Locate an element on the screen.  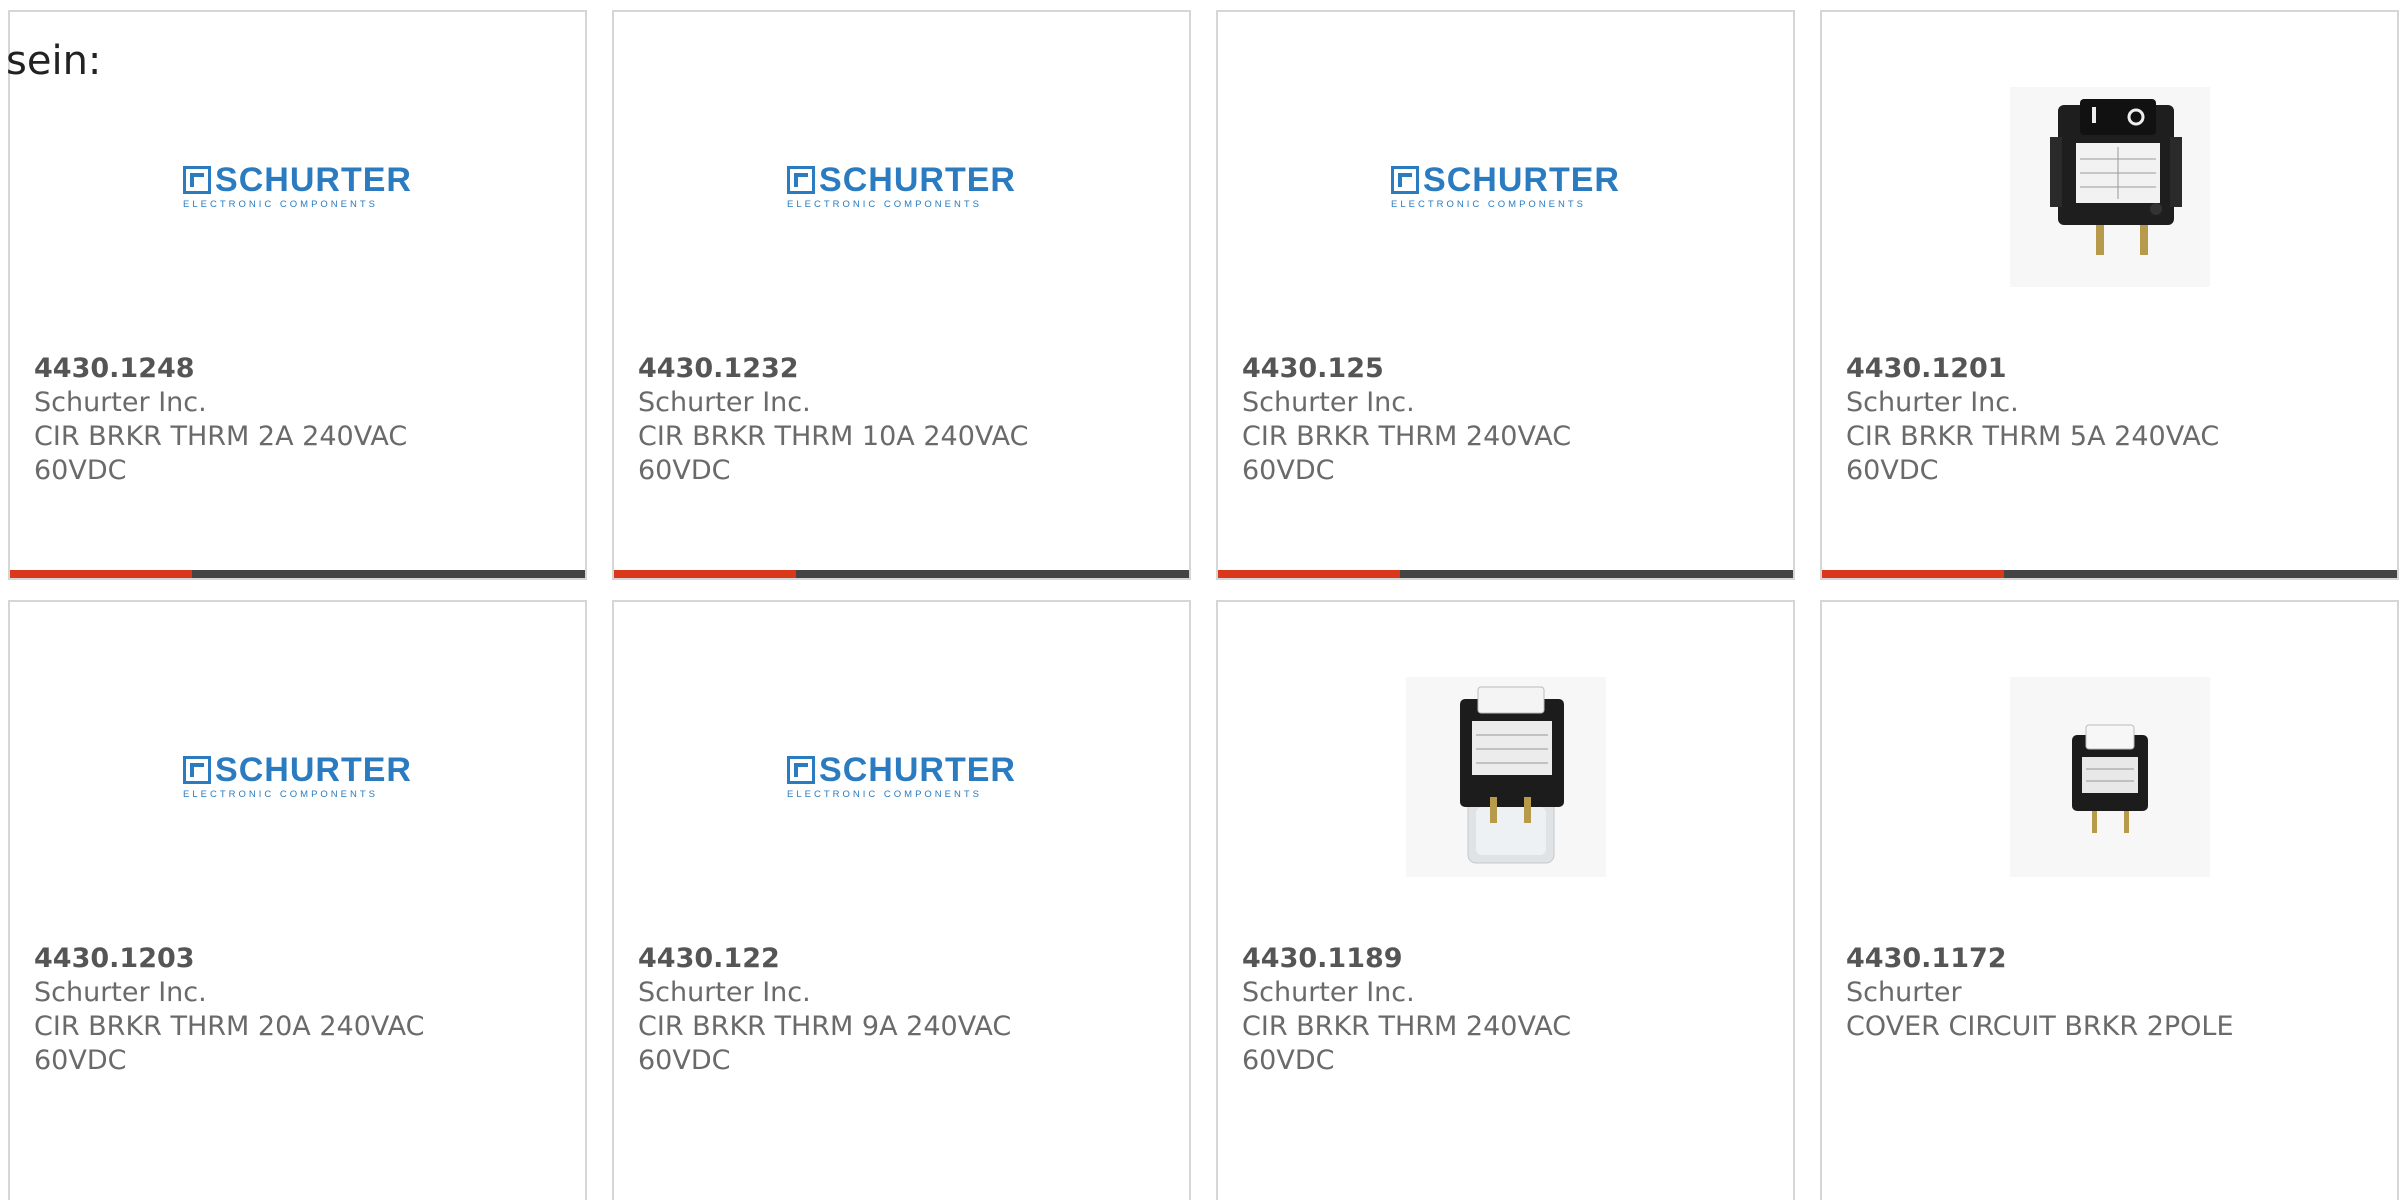
manufacturer: Schurter is located at coordinates (1904, 992).